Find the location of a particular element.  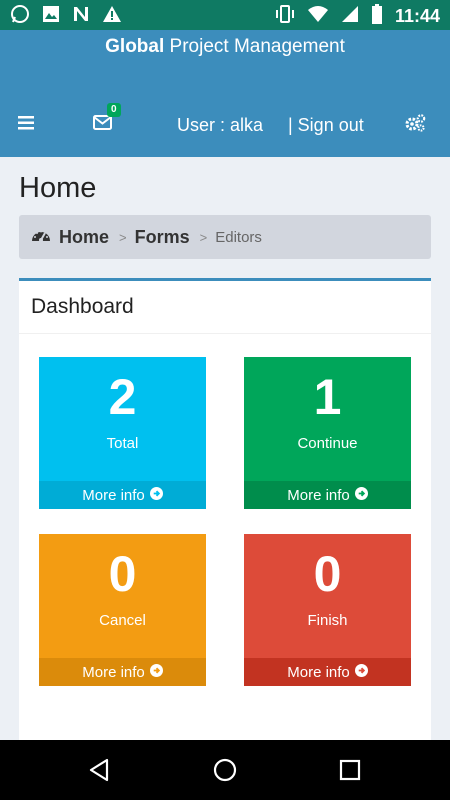

breadcrumb: Home > Forms > Editors is located at coordinates (225, 237).